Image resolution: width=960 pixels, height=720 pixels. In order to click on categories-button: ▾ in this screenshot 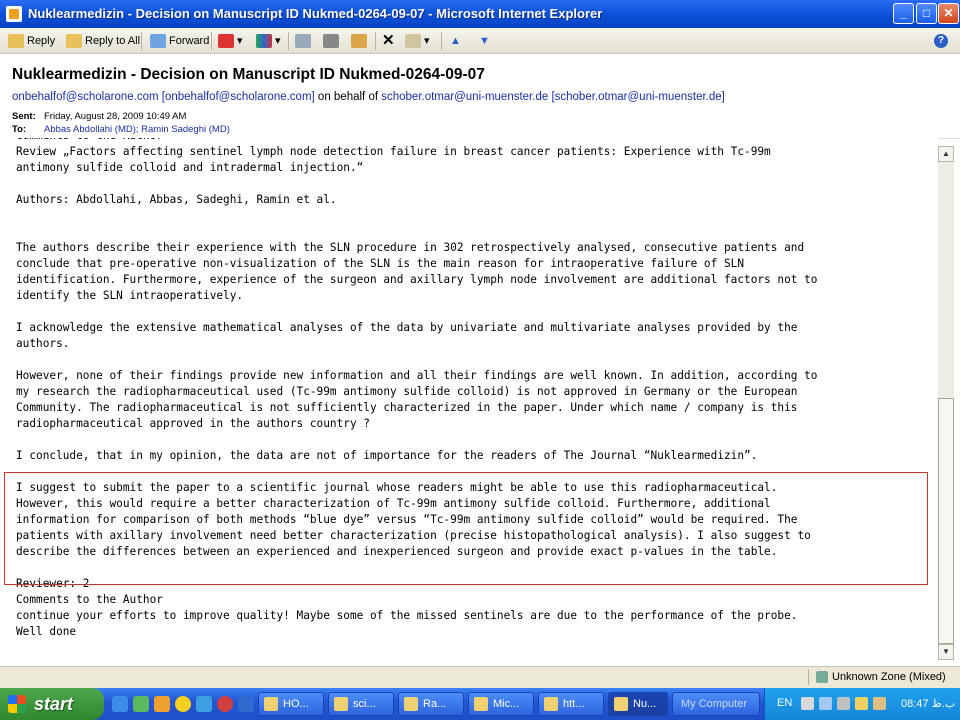, I will do `click(268, 41)`.